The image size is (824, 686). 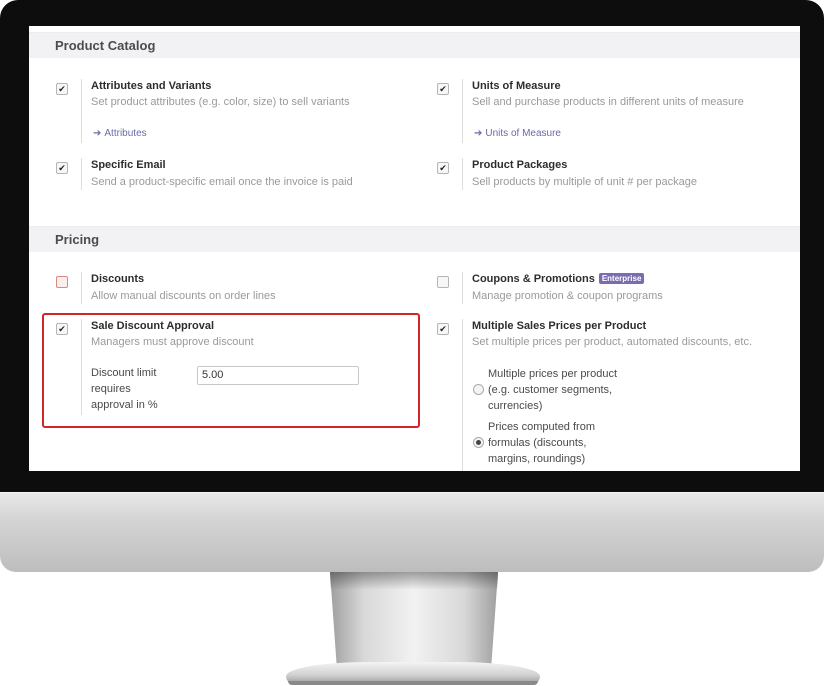 What do you see at coordinates (62, 168) in the screenshot?
I see `specific-email-checkbox` at bounding box center [62, 168].